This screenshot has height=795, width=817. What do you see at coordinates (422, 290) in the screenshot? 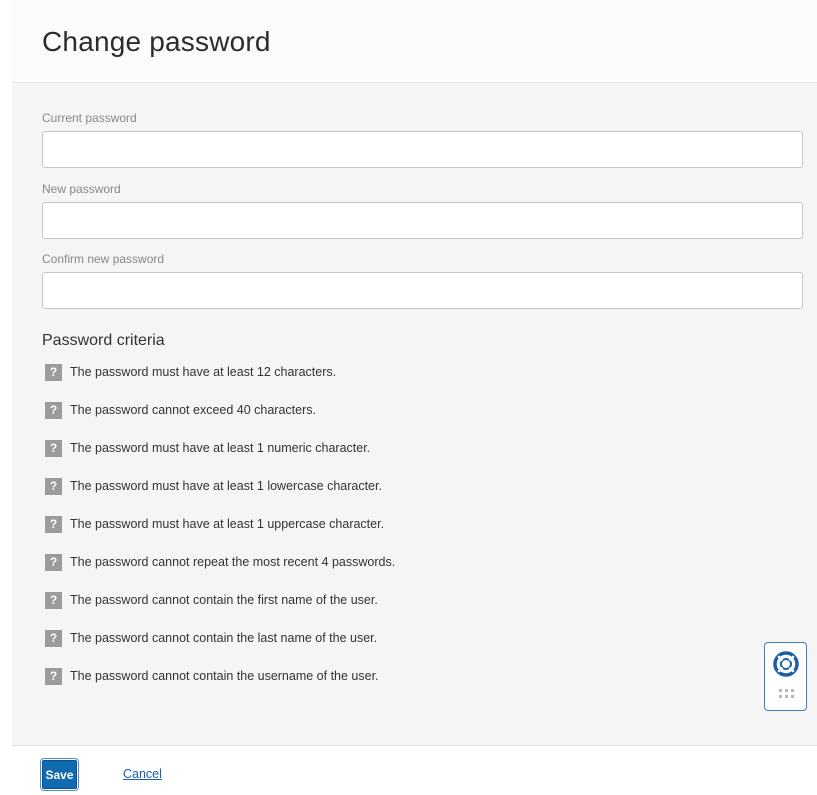
I see `confirm-password-input` at bounding box center [422, 290].